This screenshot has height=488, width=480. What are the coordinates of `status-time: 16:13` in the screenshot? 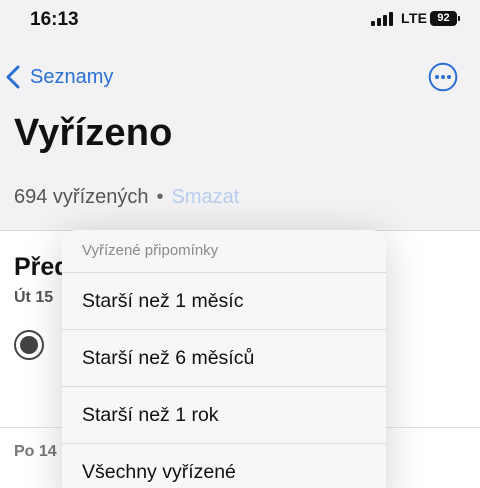 It's located at (54, 19).